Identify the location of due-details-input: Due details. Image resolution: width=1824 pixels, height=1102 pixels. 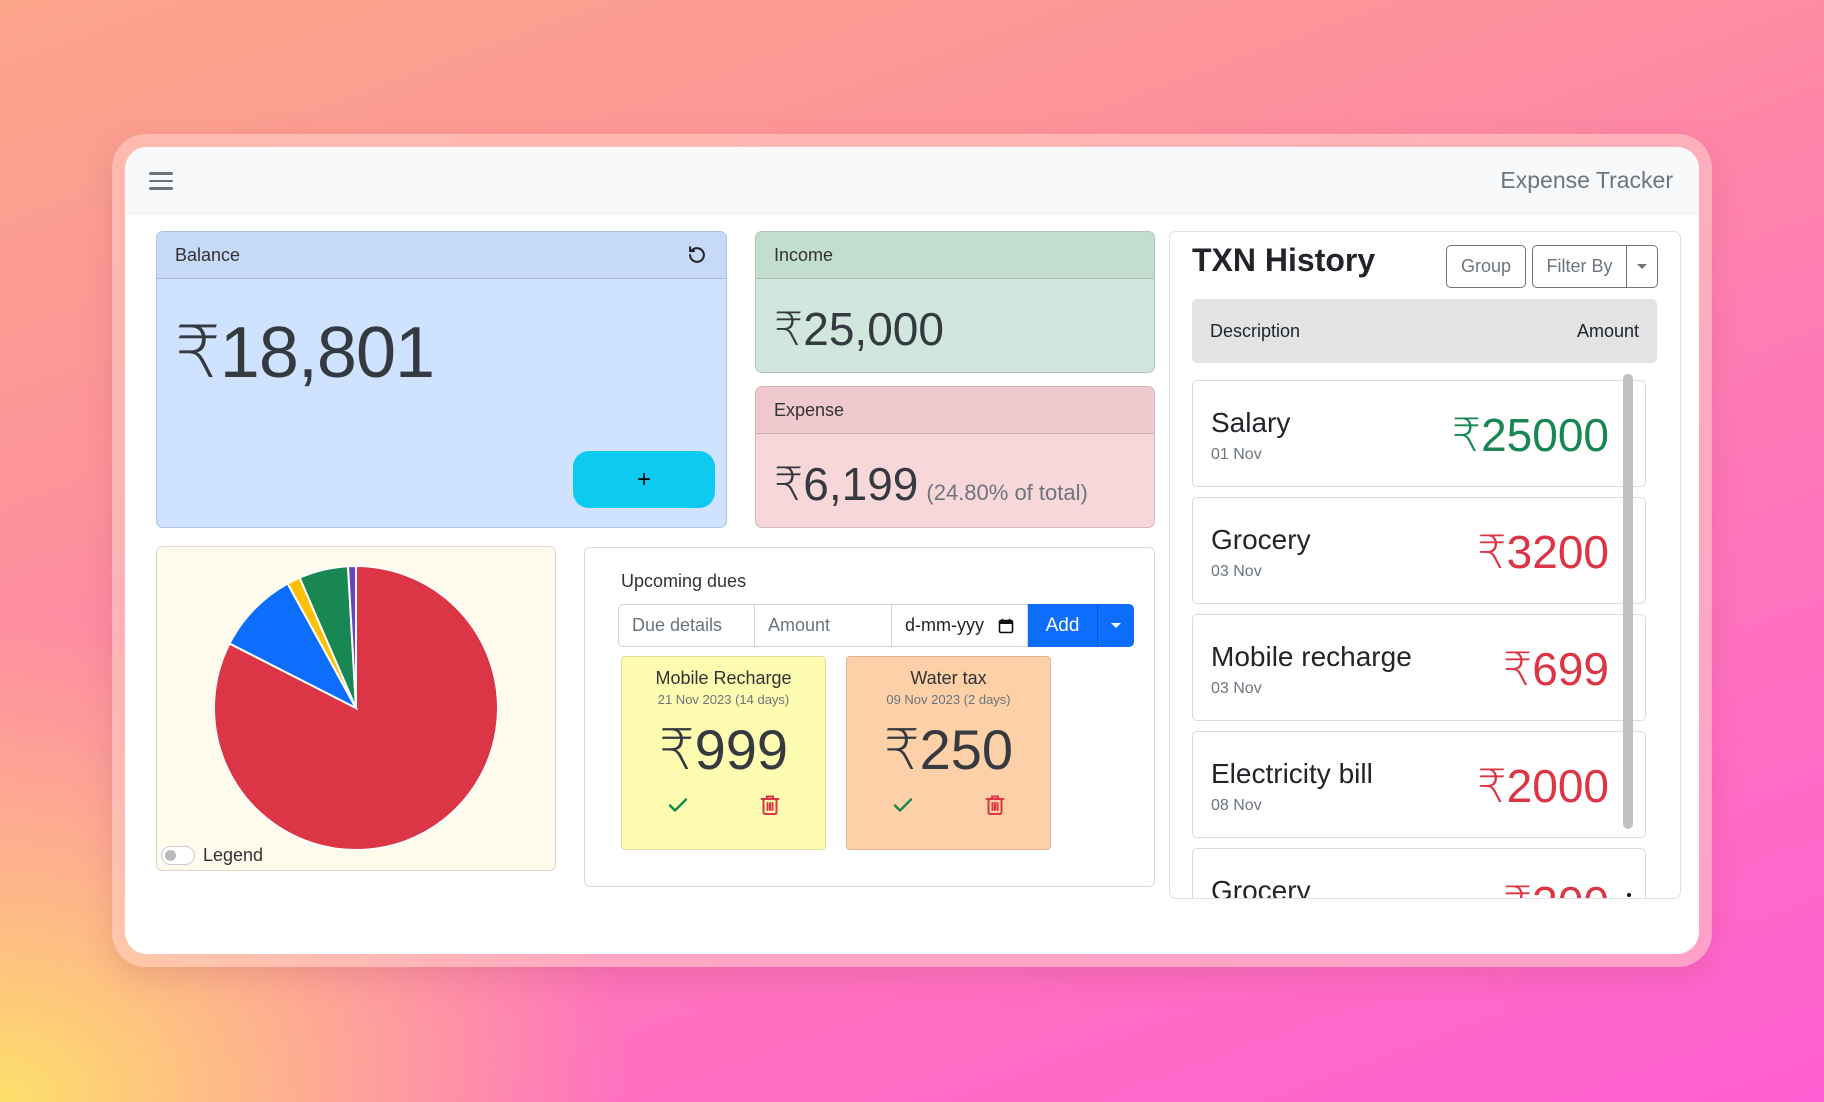
(686, 625).